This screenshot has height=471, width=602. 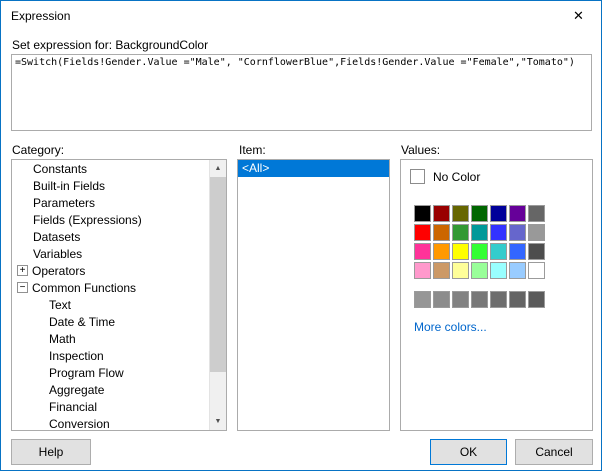 What do you see at coordinates (110, 389) in the screenshot?
I see `tree-item: Aggregate` at bounding box center [110, 389].